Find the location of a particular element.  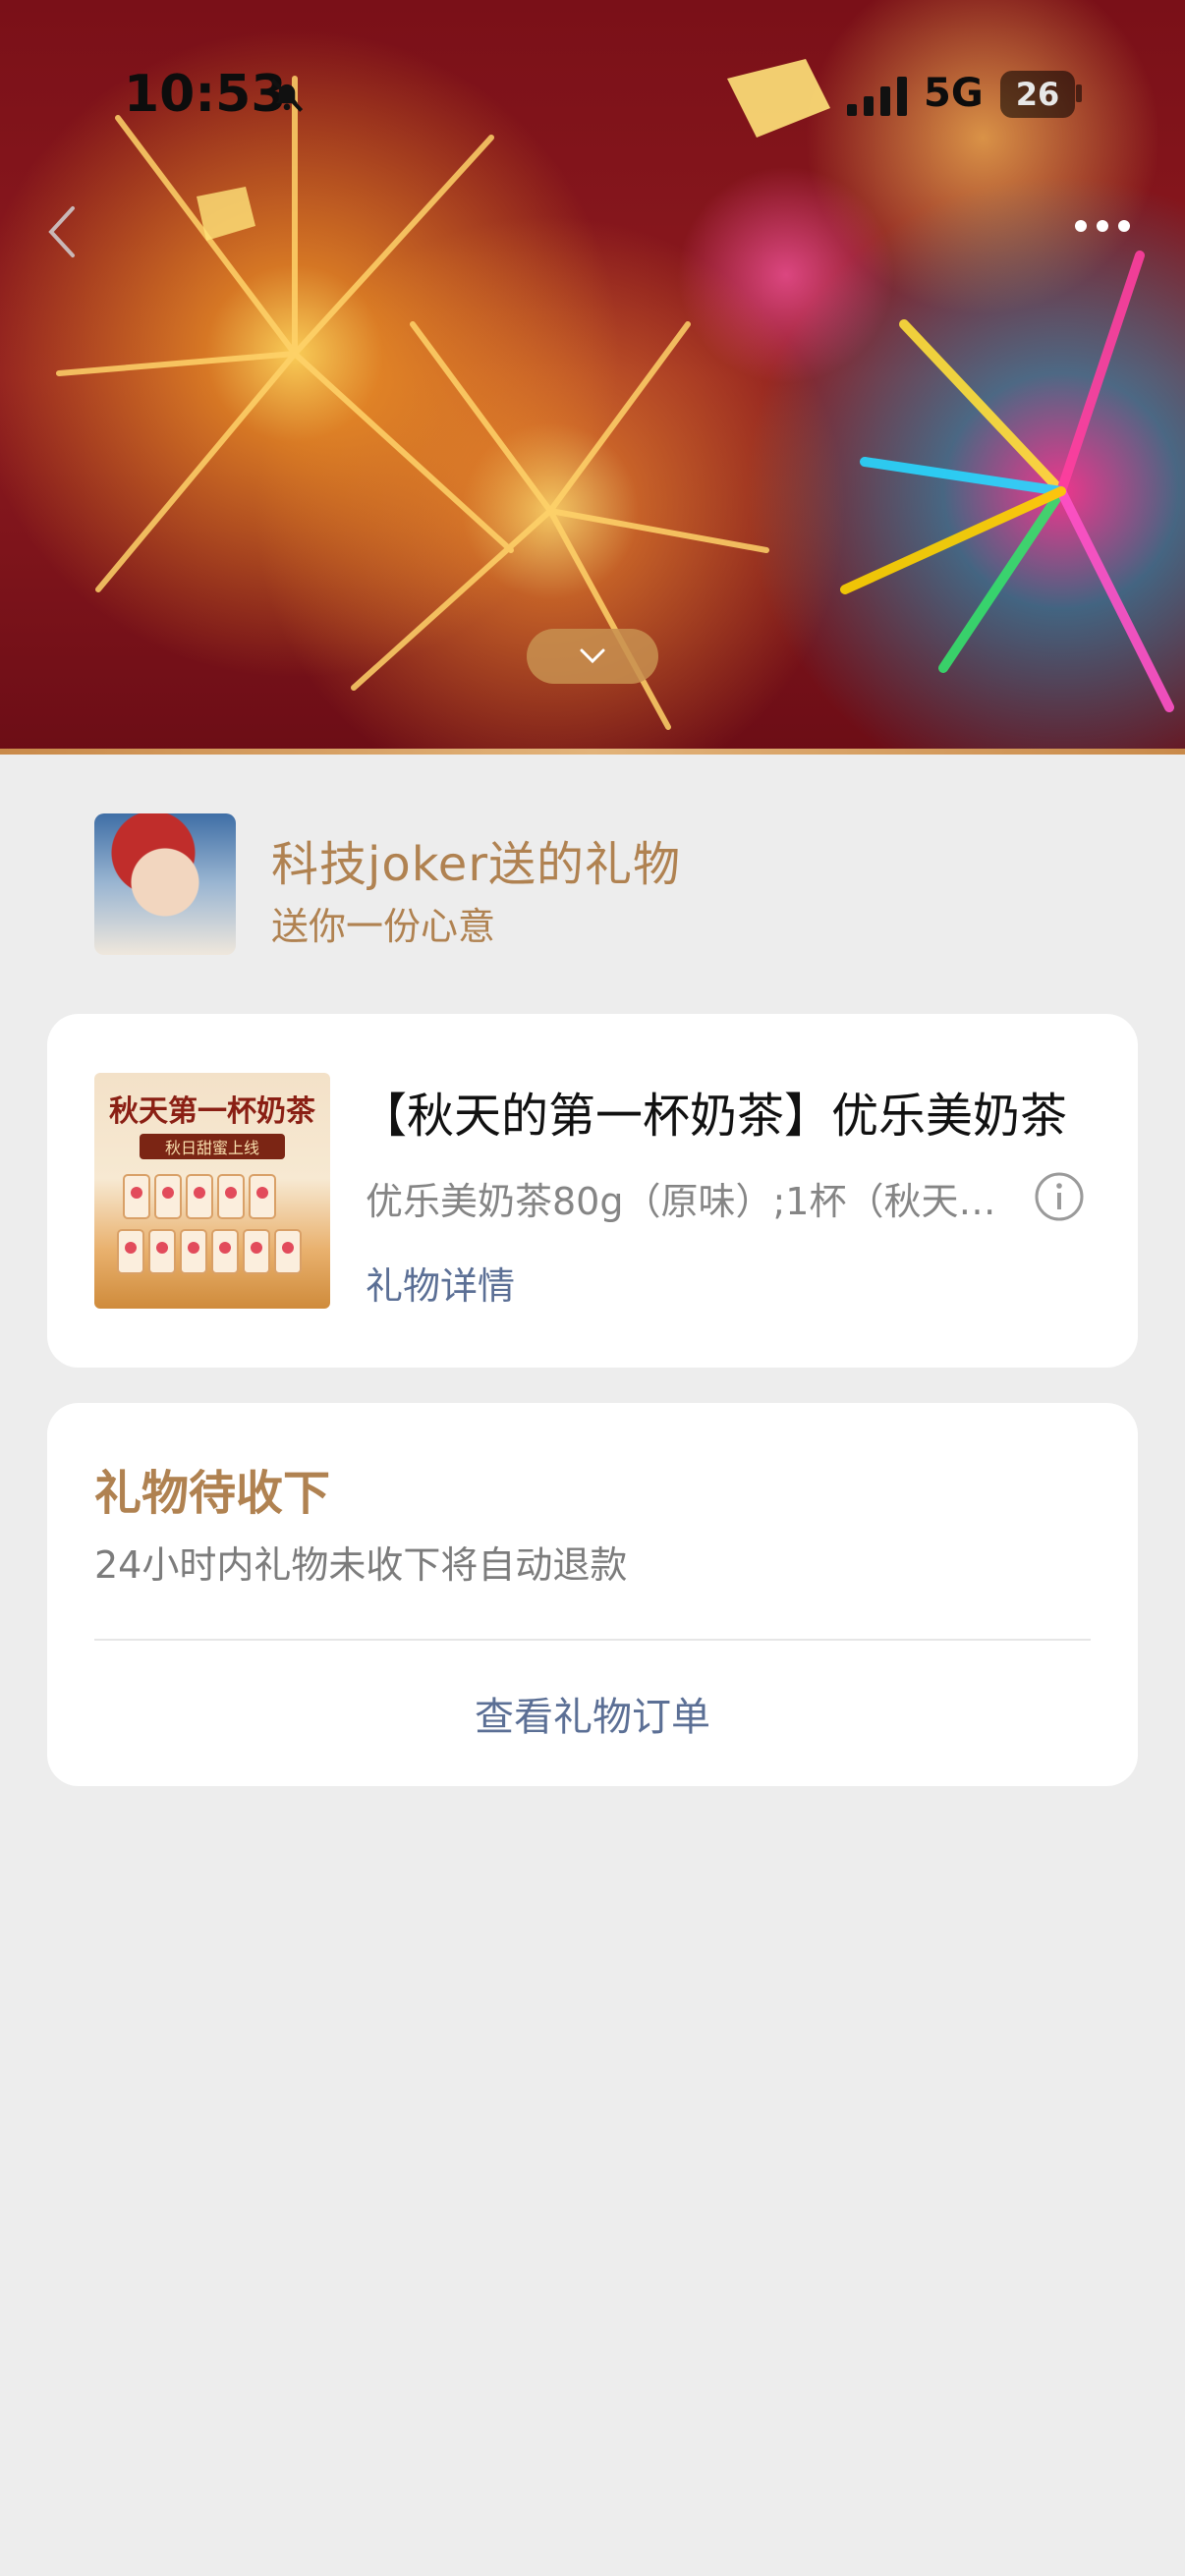

network-type: 5G is located at coordinates (954, 93).